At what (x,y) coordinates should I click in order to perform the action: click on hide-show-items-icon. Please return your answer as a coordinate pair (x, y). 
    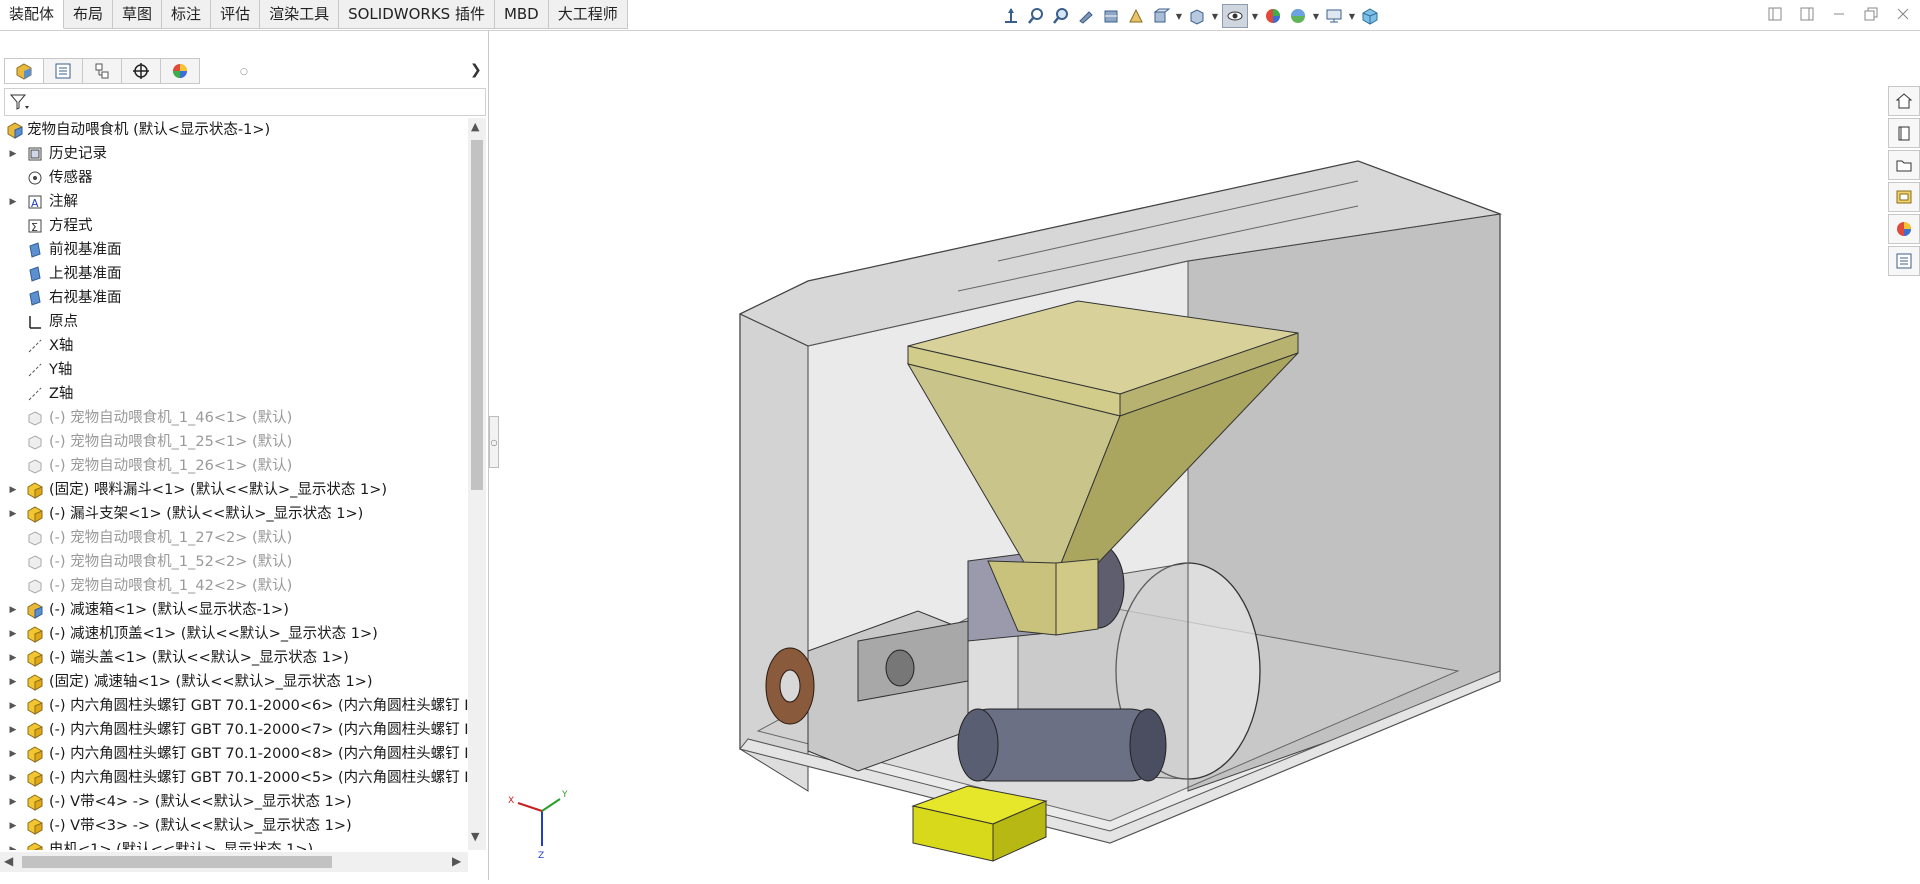
    Looking at the image, I should click on (1235, 16).